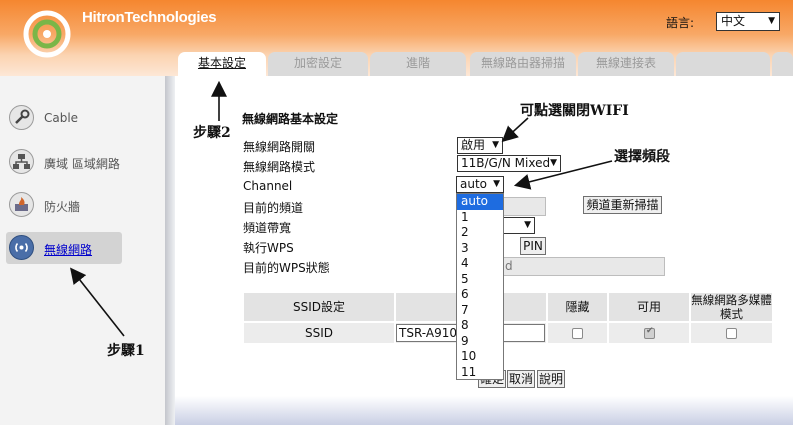 The height and width of the screenshot is (425, 793). I want to click on arrow-select-band, so click(563, 175).